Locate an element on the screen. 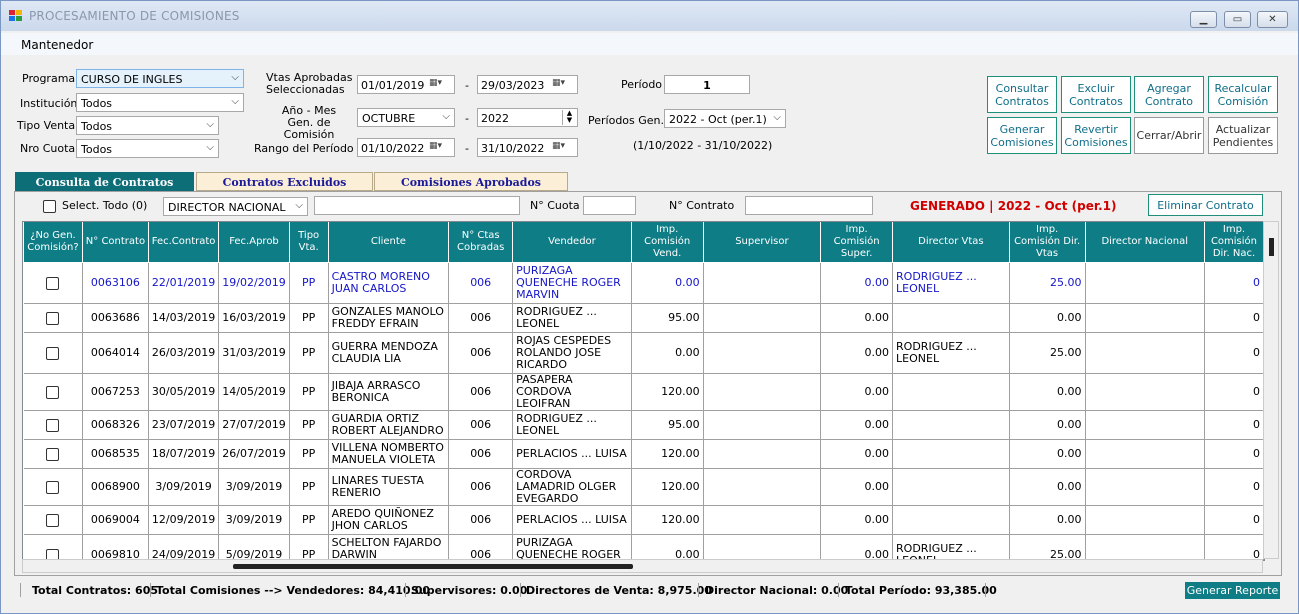 The image size is (1299, 614). excluir-contratos-button: Excluir Contratos is located at coordinates (1096, 94).